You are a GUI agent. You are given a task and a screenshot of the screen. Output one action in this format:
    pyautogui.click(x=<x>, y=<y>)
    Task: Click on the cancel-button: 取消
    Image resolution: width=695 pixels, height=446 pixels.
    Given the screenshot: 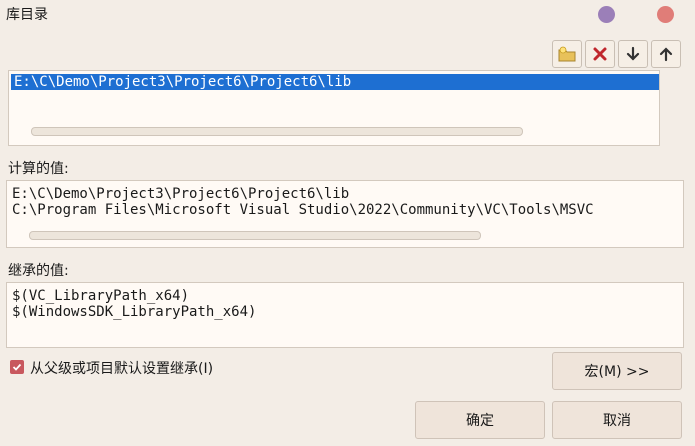 What is the action you would take?
    pyautogui.click(x=617, y=420)
    